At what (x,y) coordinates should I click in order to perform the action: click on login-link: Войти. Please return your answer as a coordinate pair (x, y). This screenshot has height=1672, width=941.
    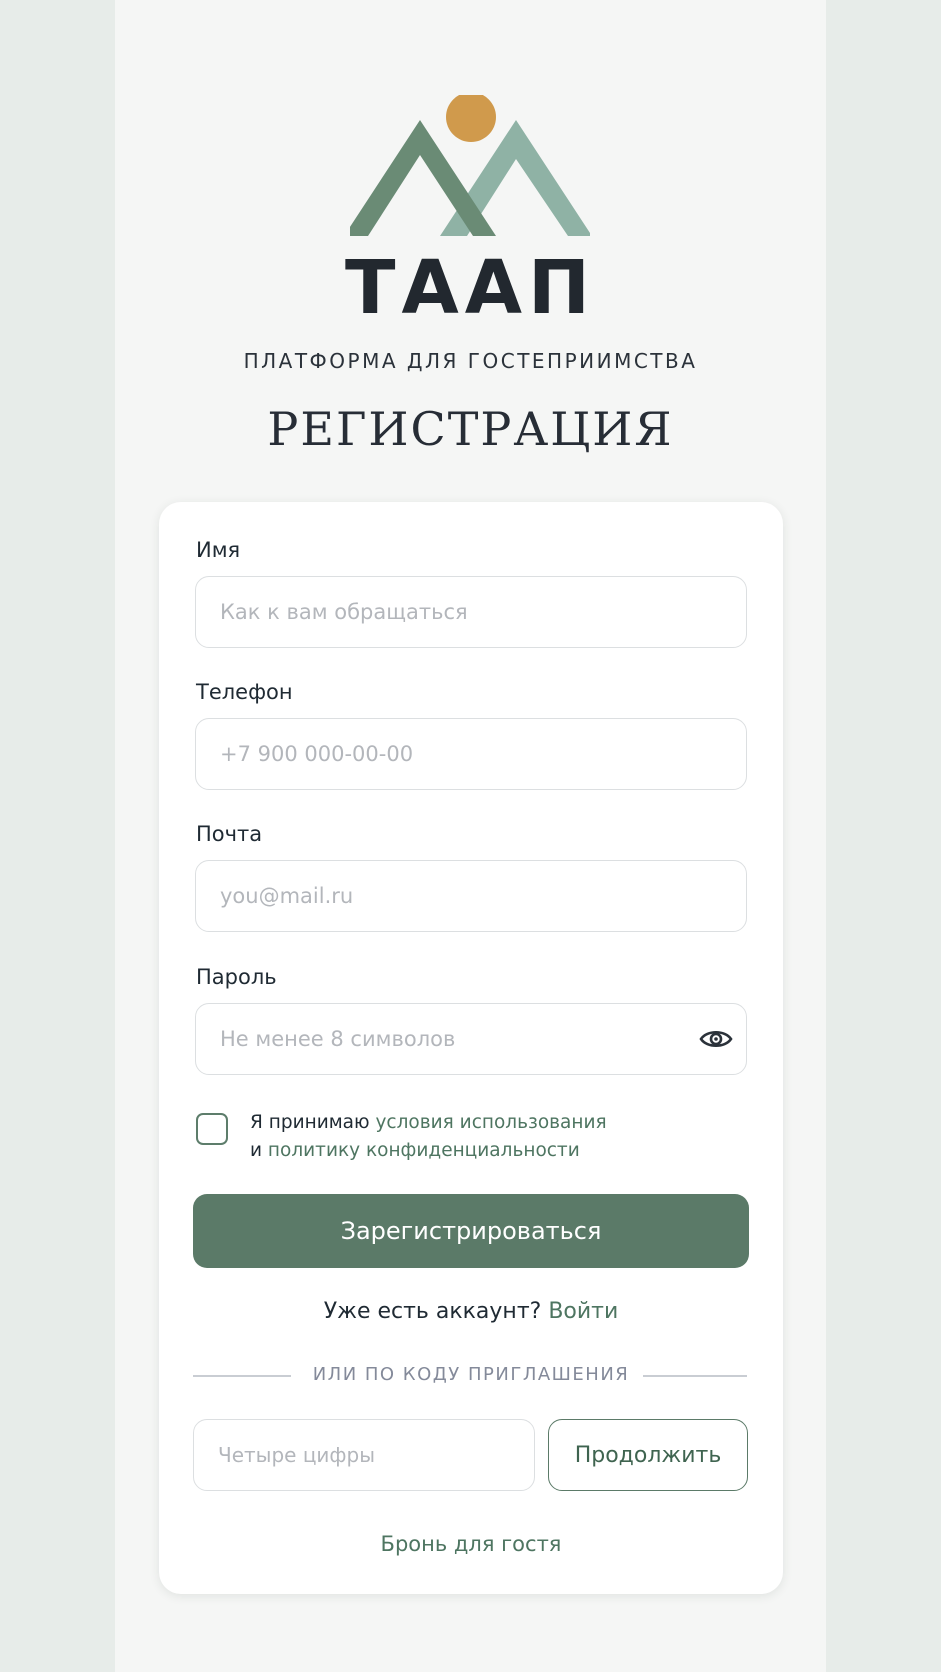
    Looking at the image, I should click on (583, 1311).